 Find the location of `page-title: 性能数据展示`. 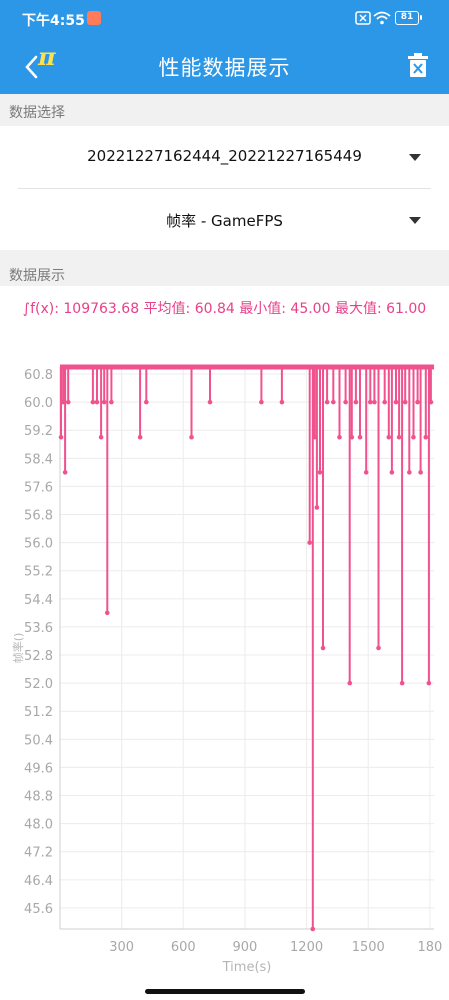

page-title: 性能数据展示 is located at coordinates (224, 68).